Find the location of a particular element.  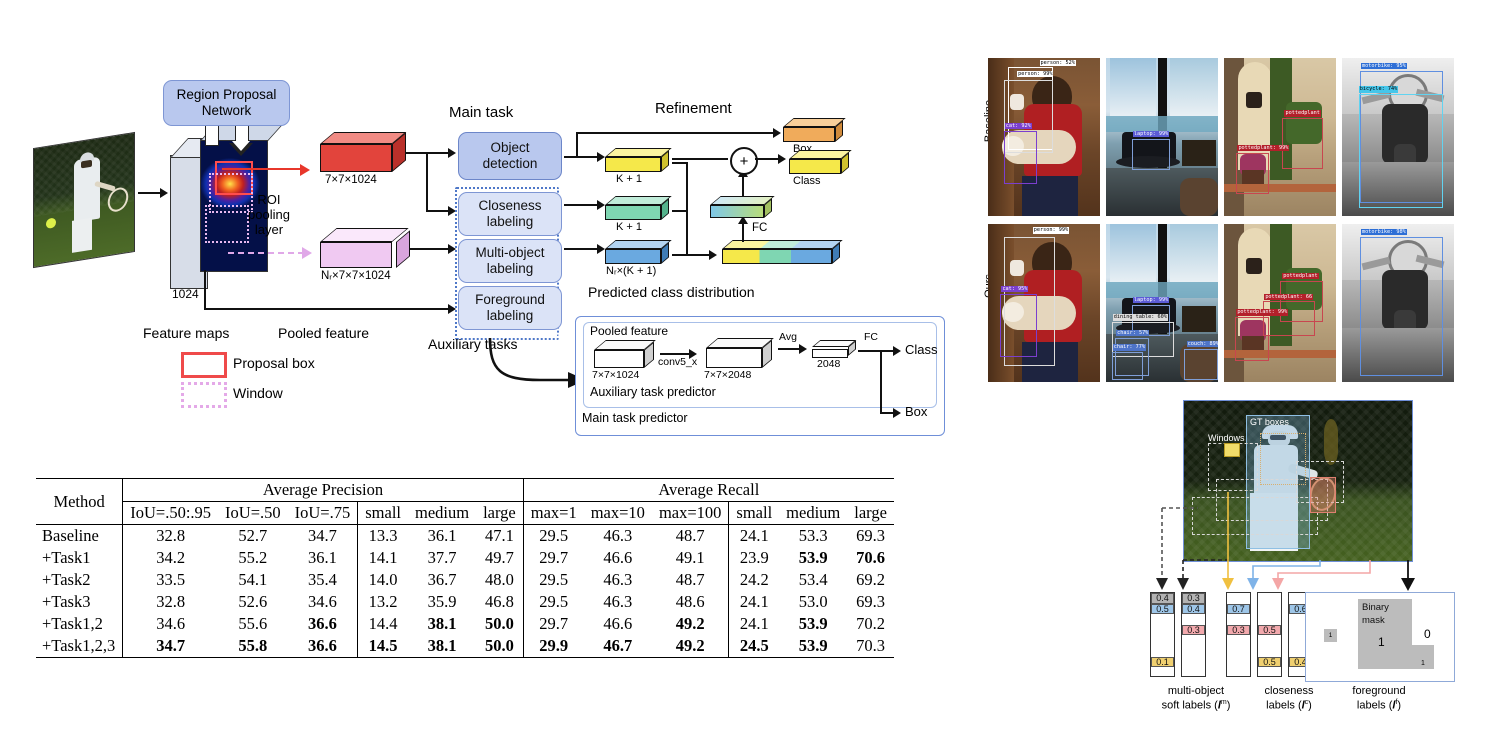

input-arrow-line is located at coordinates (150, 193).